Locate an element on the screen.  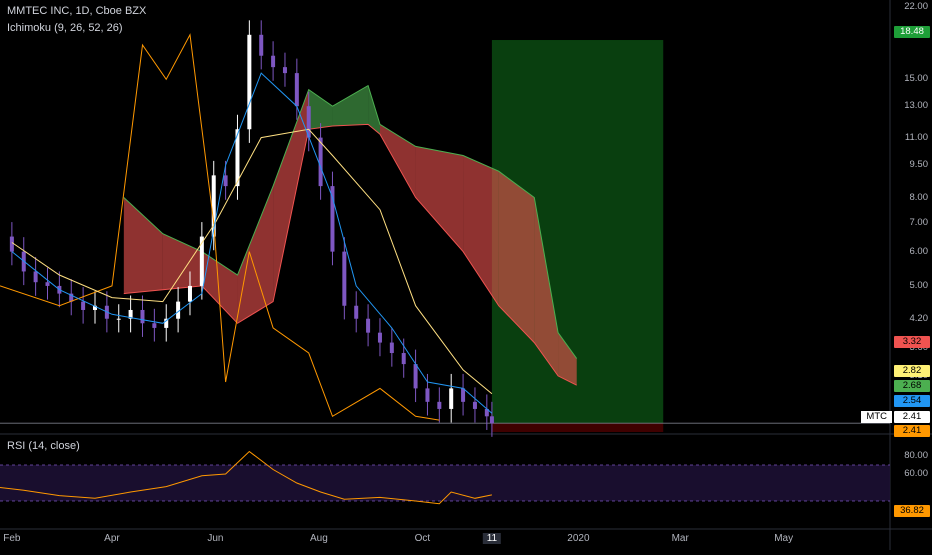
stop-zone is located at coordinates (577, 427).